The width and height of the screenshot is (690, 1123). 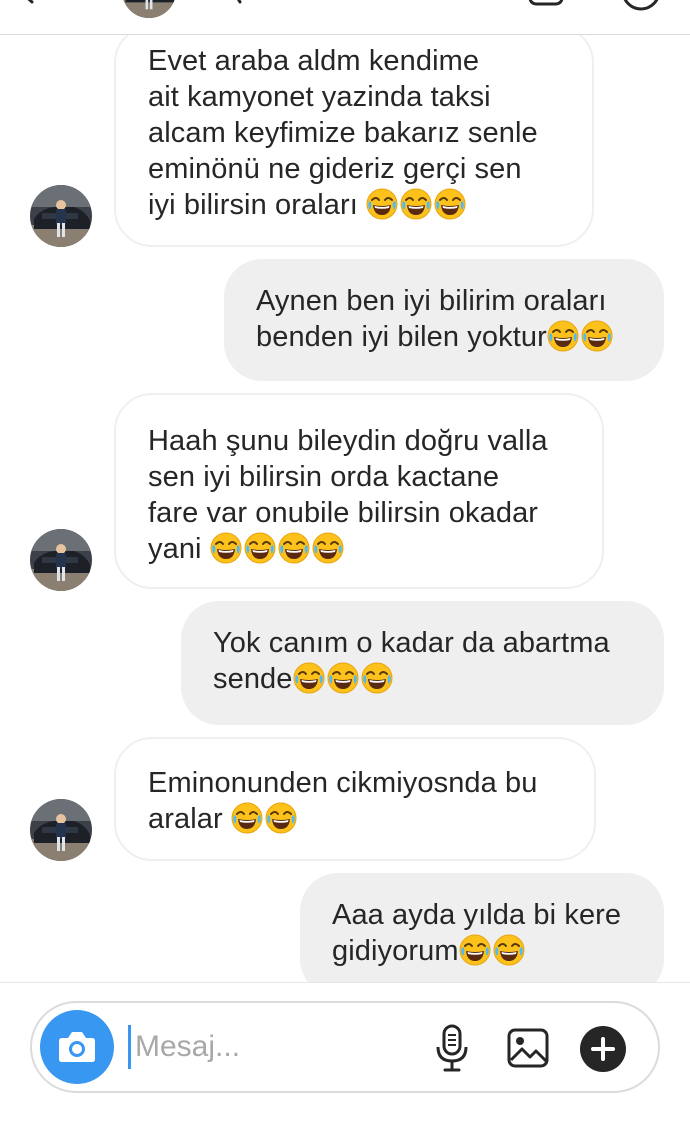 What do you see at coordinates (324, 477) in the screenshot?
I see `message-line: sen iyi bilirsin orda kactane` at bounding box center [324, 477].